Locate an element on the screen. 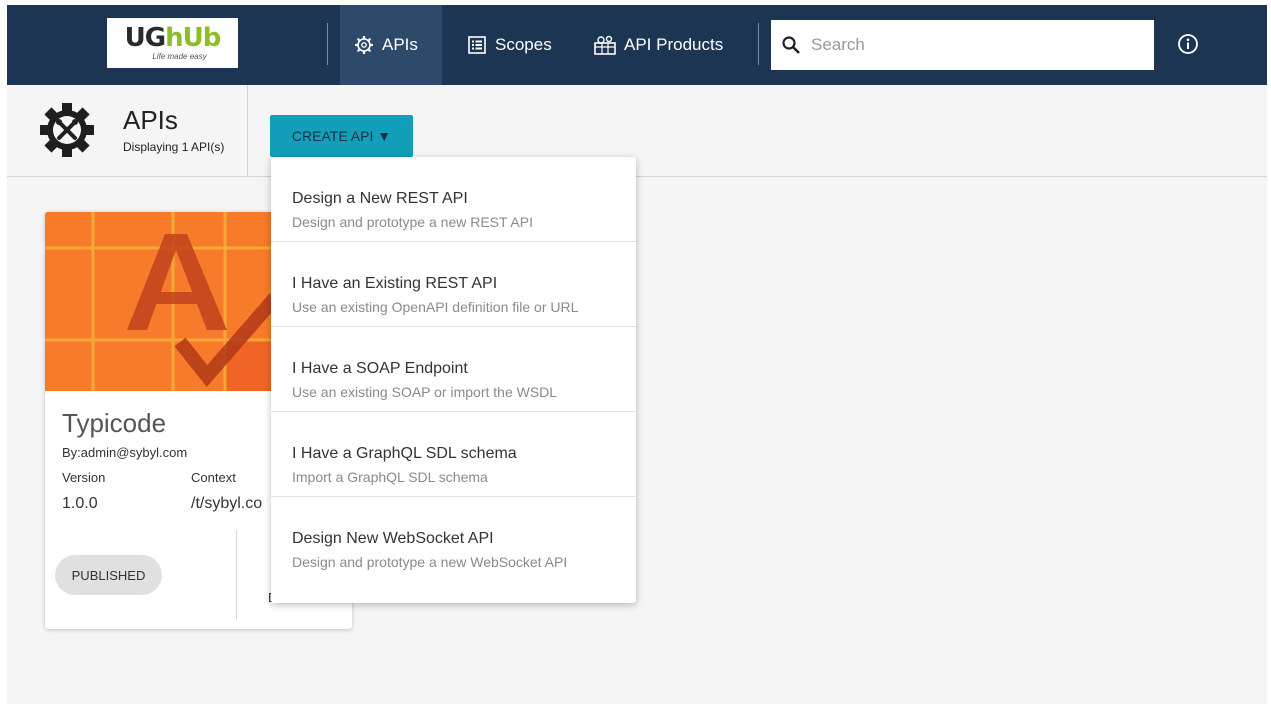 The image size is (1271, 704). menu-item-title: Design New WebSocket API is located at coordinates (393, 538).